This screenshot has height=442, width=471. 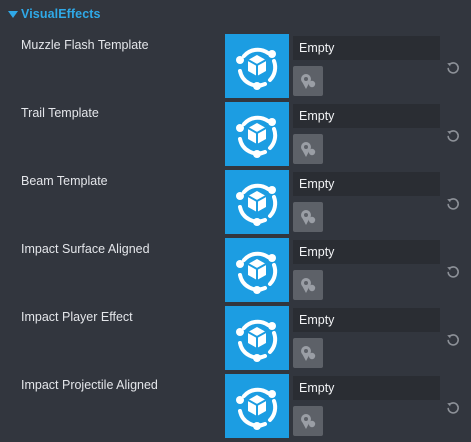 I want to click on property-label: Impact Surface Aligned, so click(x=85, y=249).